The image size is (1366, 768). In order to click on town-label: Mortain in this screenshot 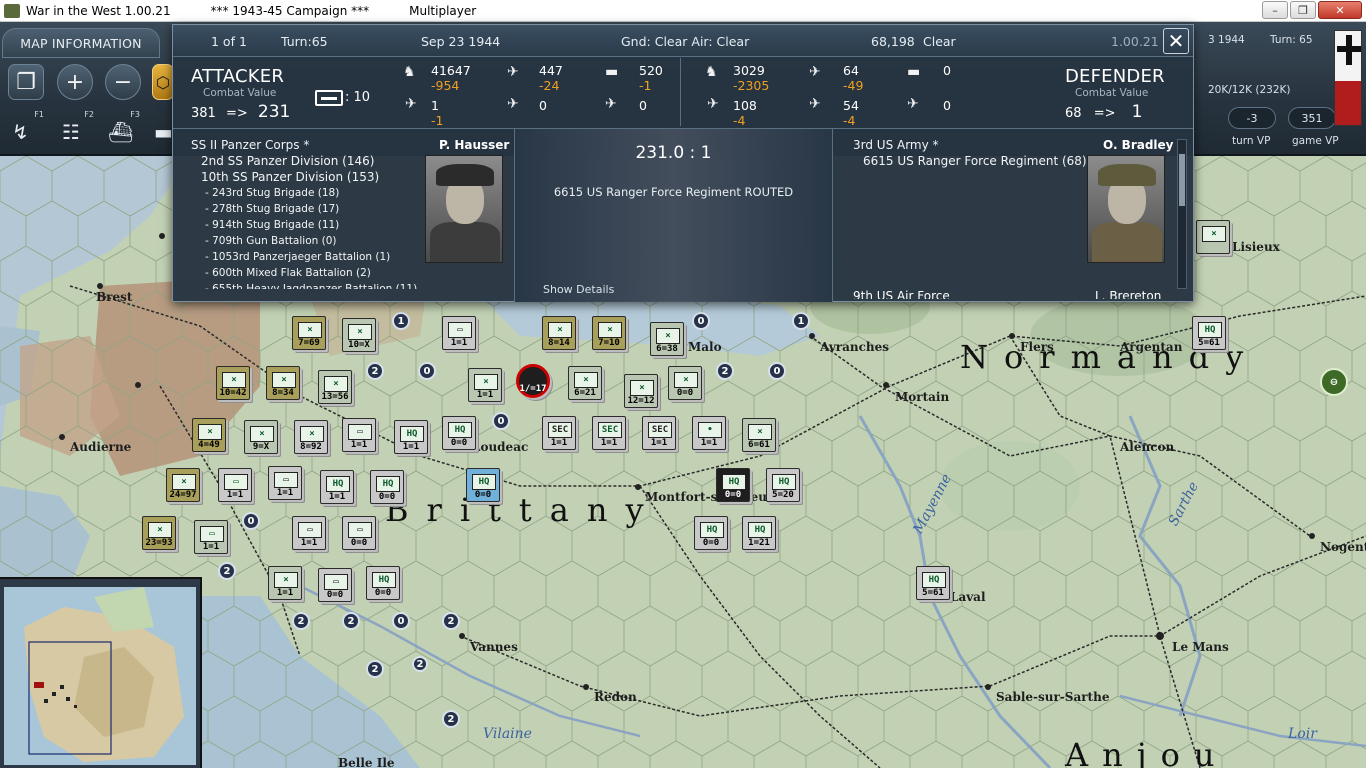, I will do `click(922, 397)`.